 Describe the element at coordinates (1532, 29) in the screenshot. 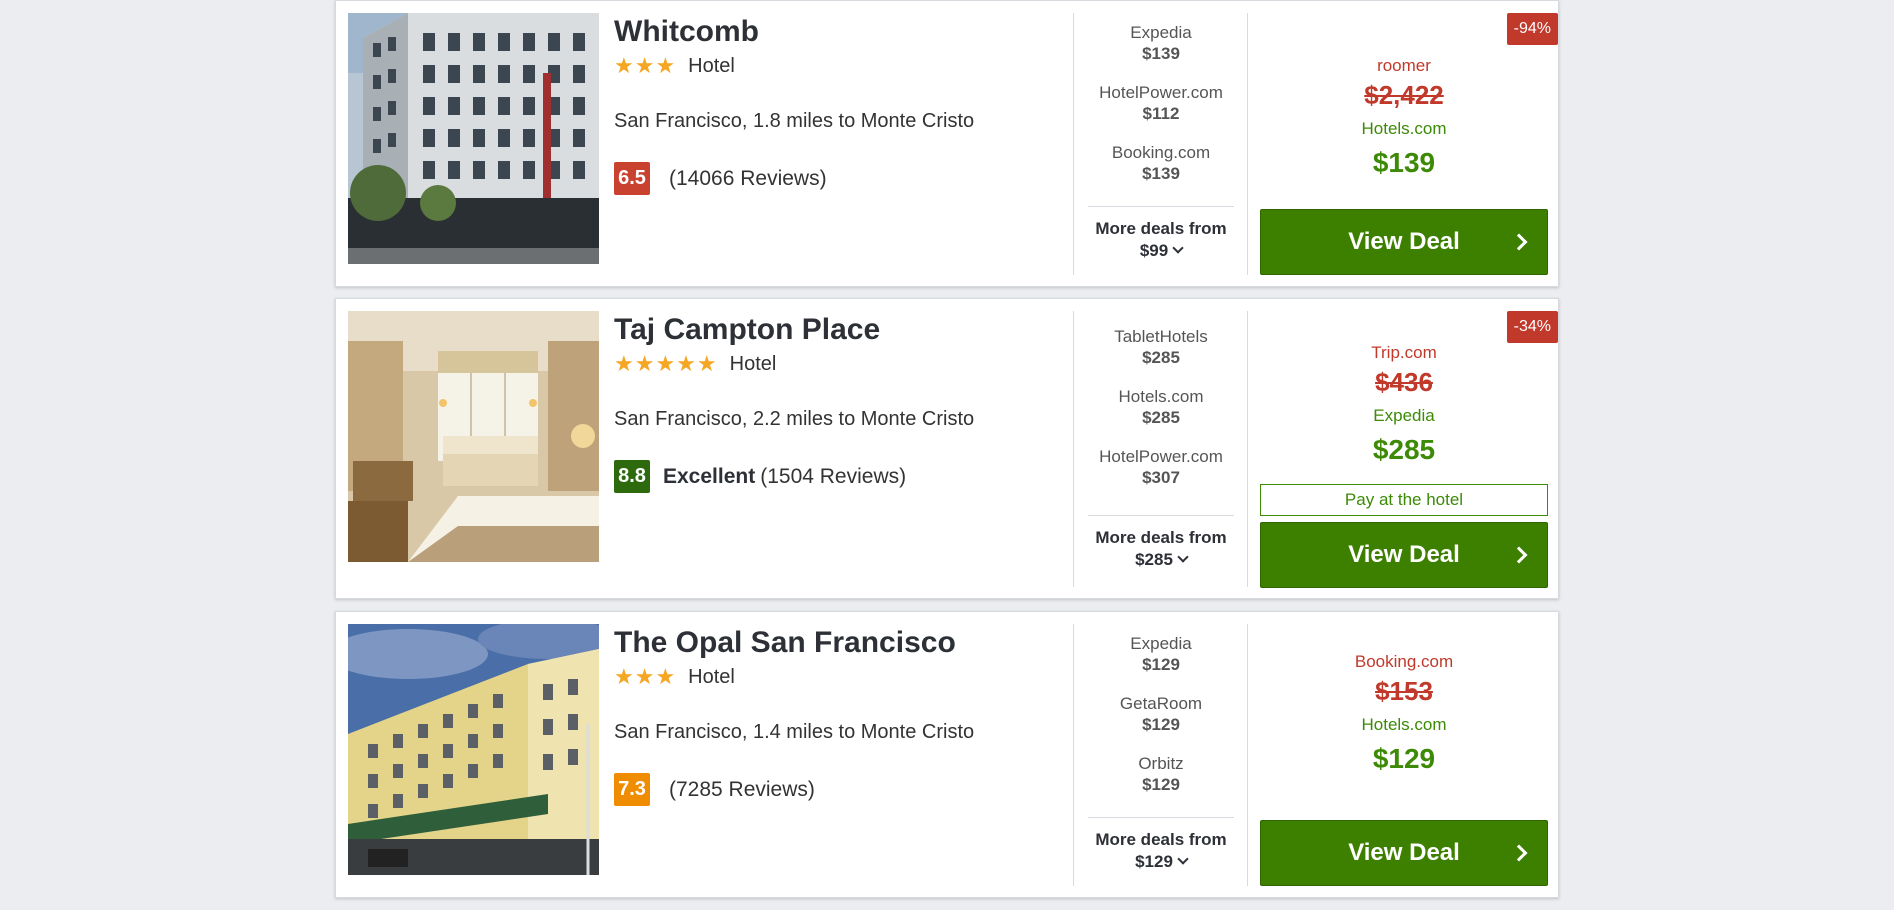

I see `discount-badge: -94%` at that location.